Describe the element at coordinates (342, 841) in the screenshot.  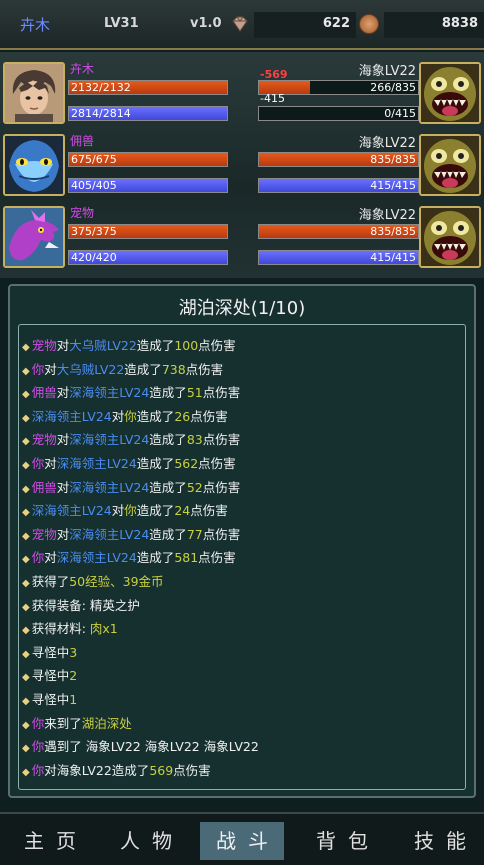
I see `nav-bag: 背包` at that location.